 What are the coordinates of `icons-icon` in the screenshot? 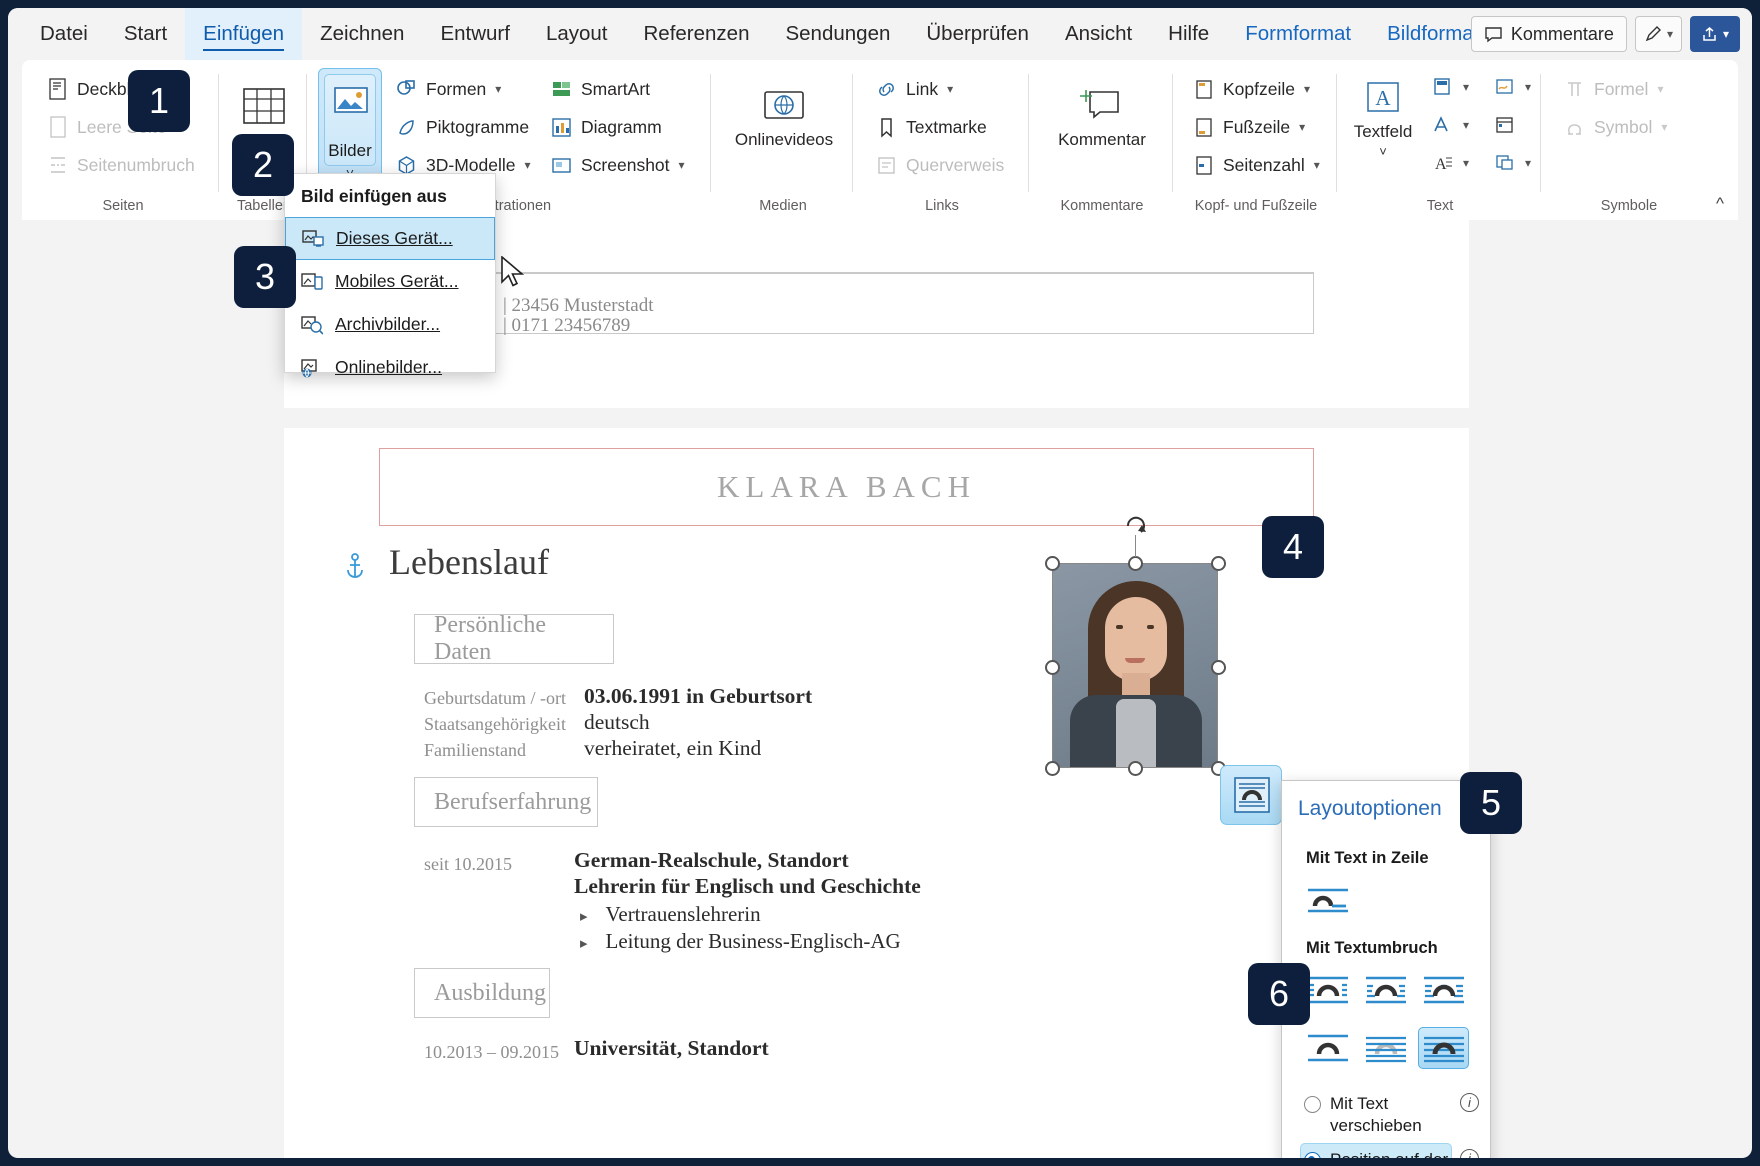 It's located at (406, 127).